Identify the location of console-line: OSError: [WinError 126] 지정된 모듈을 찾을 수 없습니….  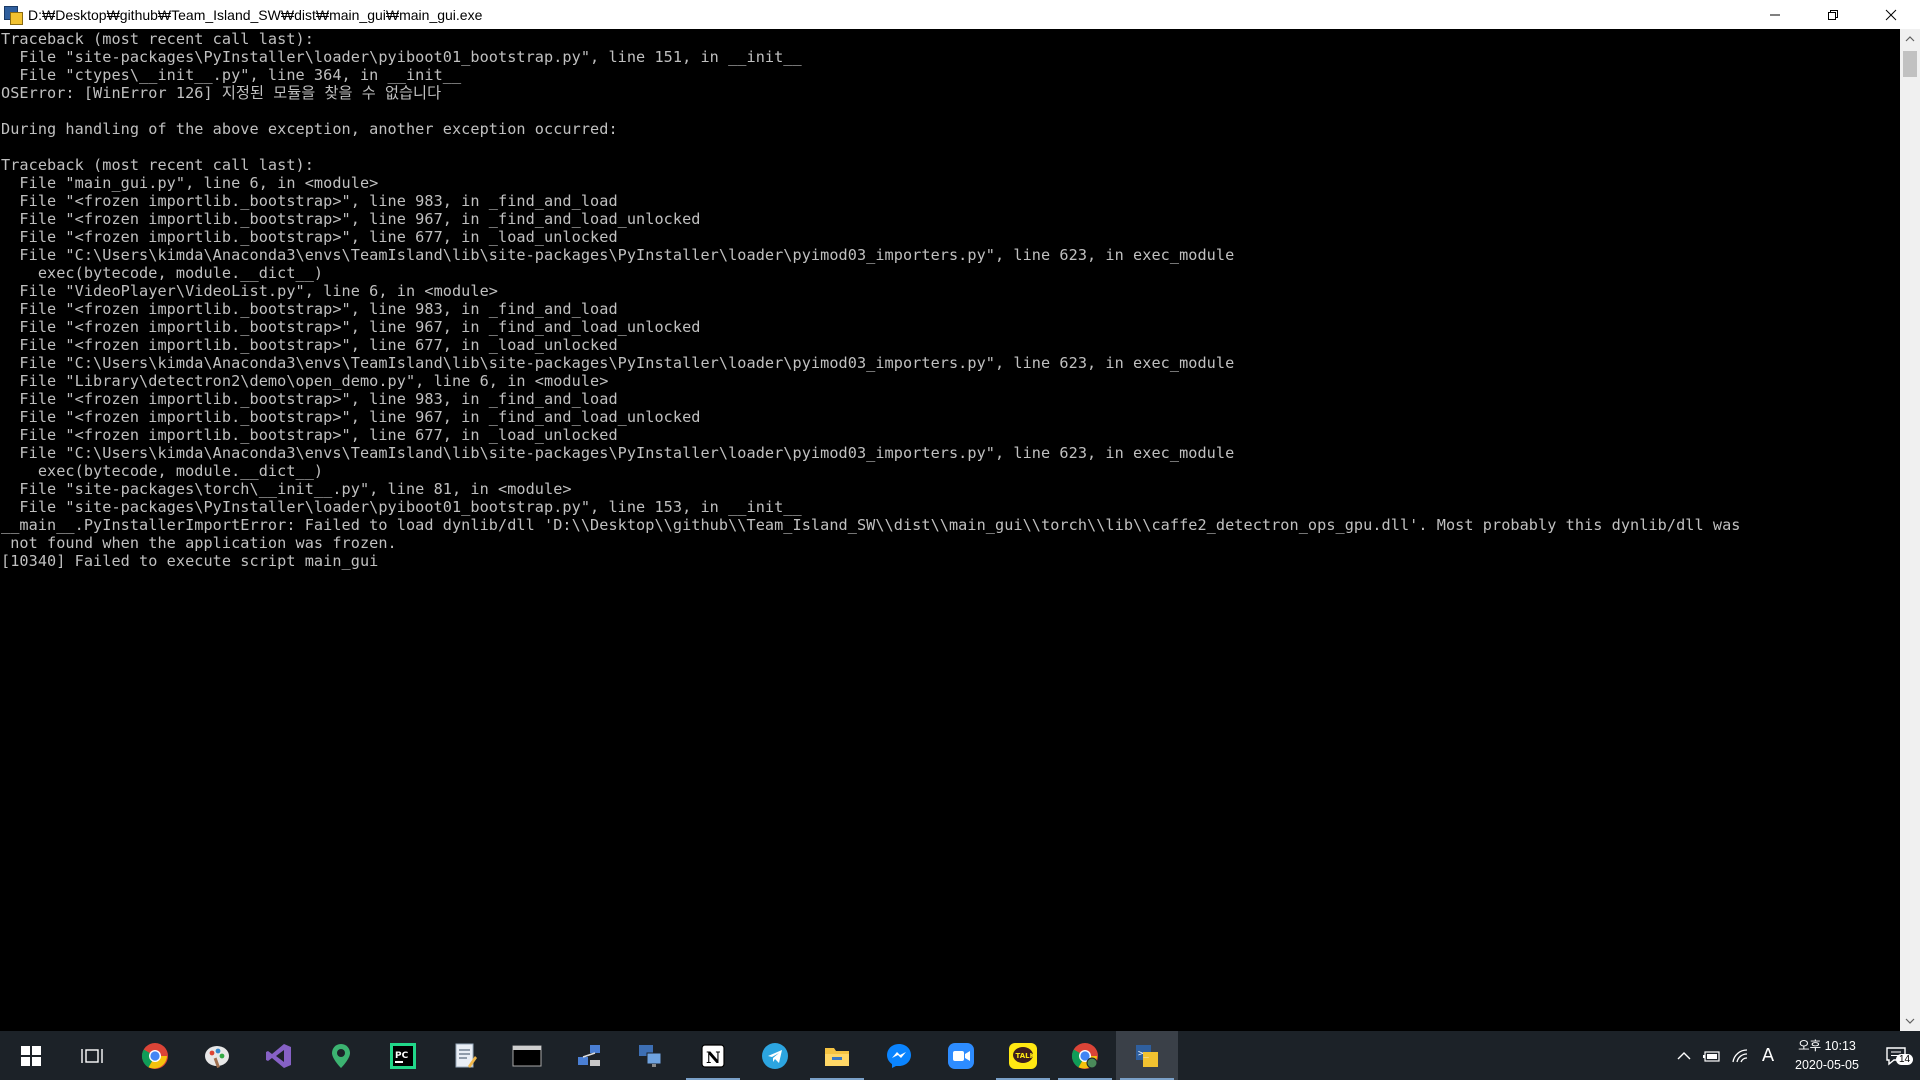
(221, 93).